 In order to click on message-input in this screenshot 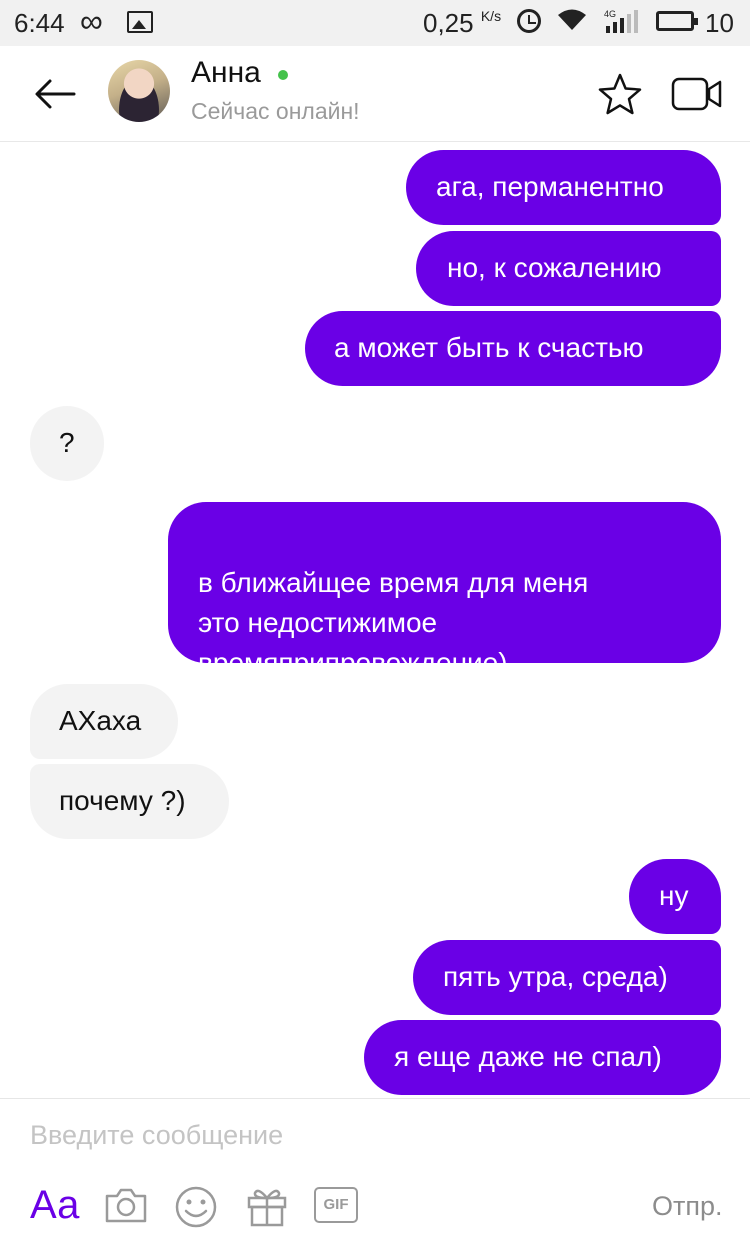, I will do `click(330, 1135)`.